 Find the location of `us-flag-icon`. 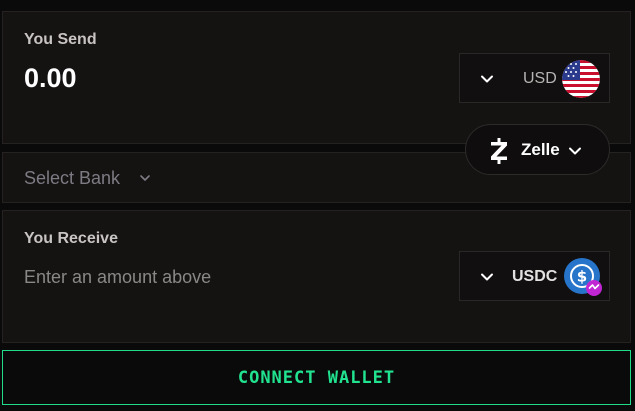

us-flag-icon is located at coordinates (581, 79).